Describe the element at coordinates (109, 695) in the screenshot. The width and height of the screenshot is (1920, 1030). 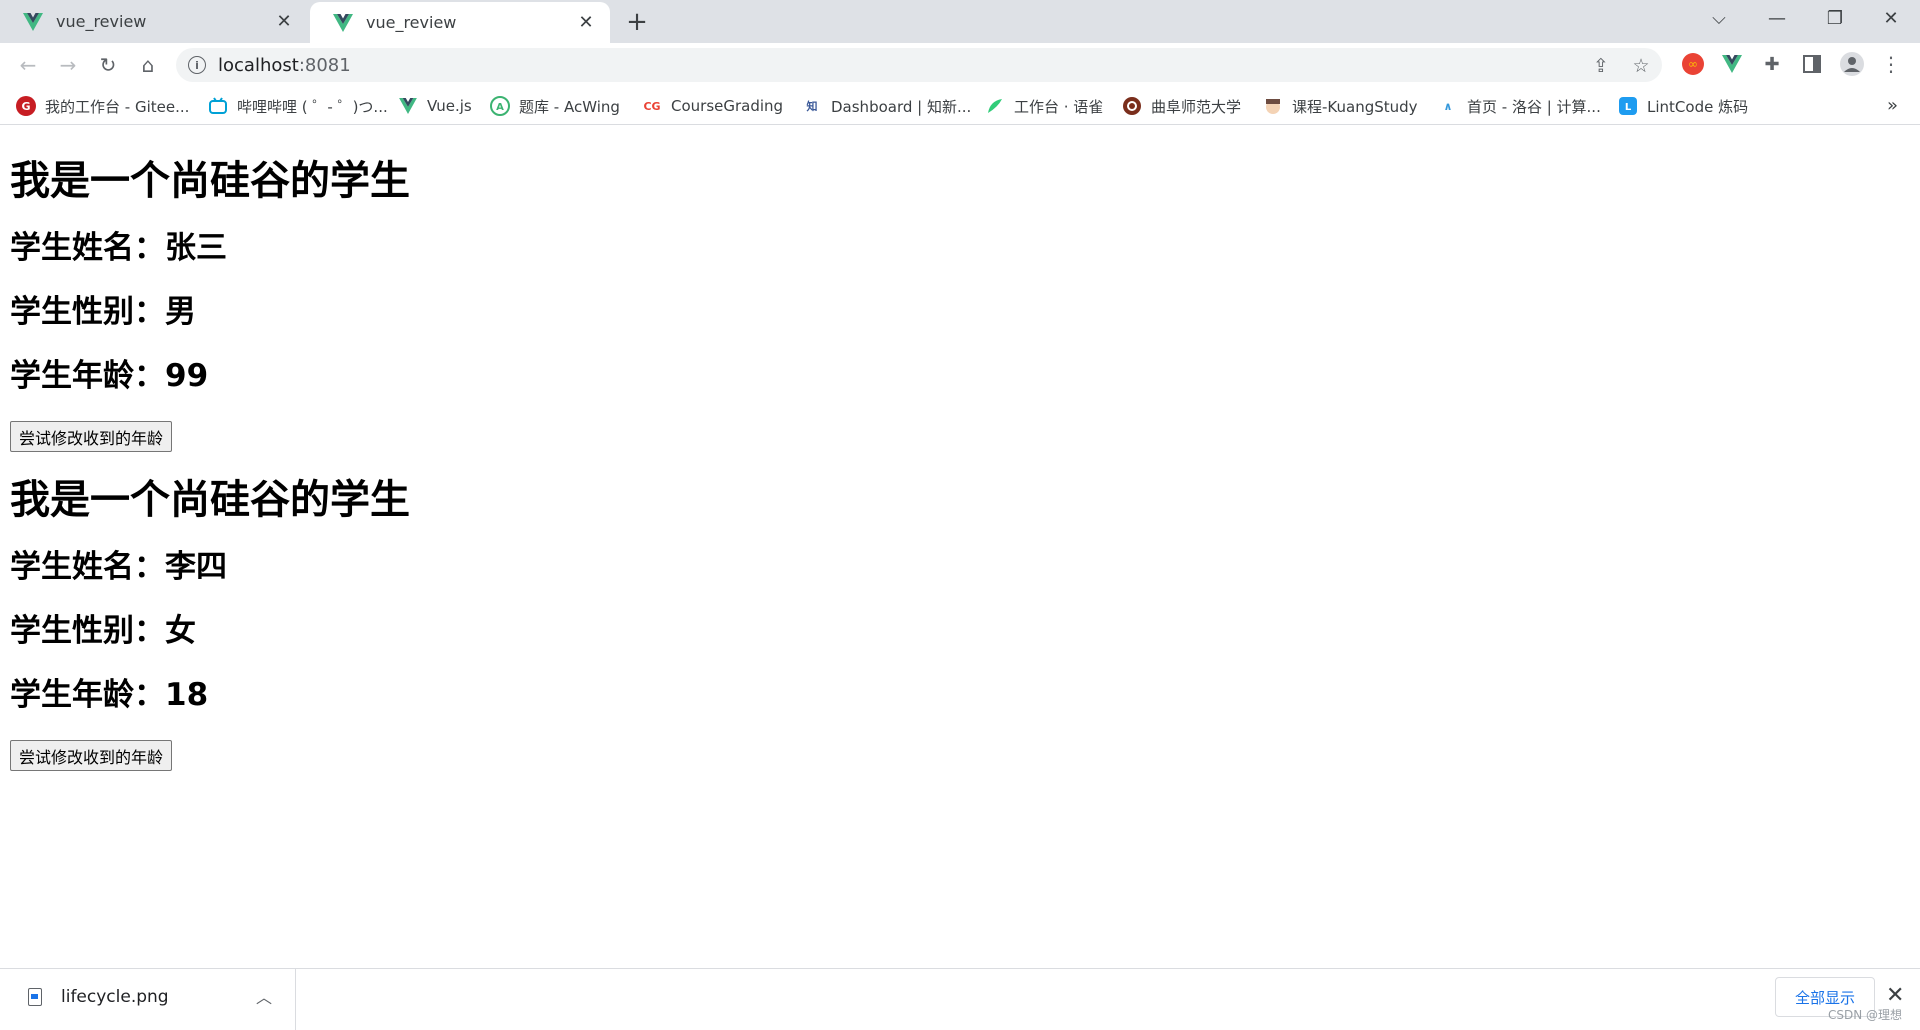
I see `student-age: 学生年龄：18` at that location.